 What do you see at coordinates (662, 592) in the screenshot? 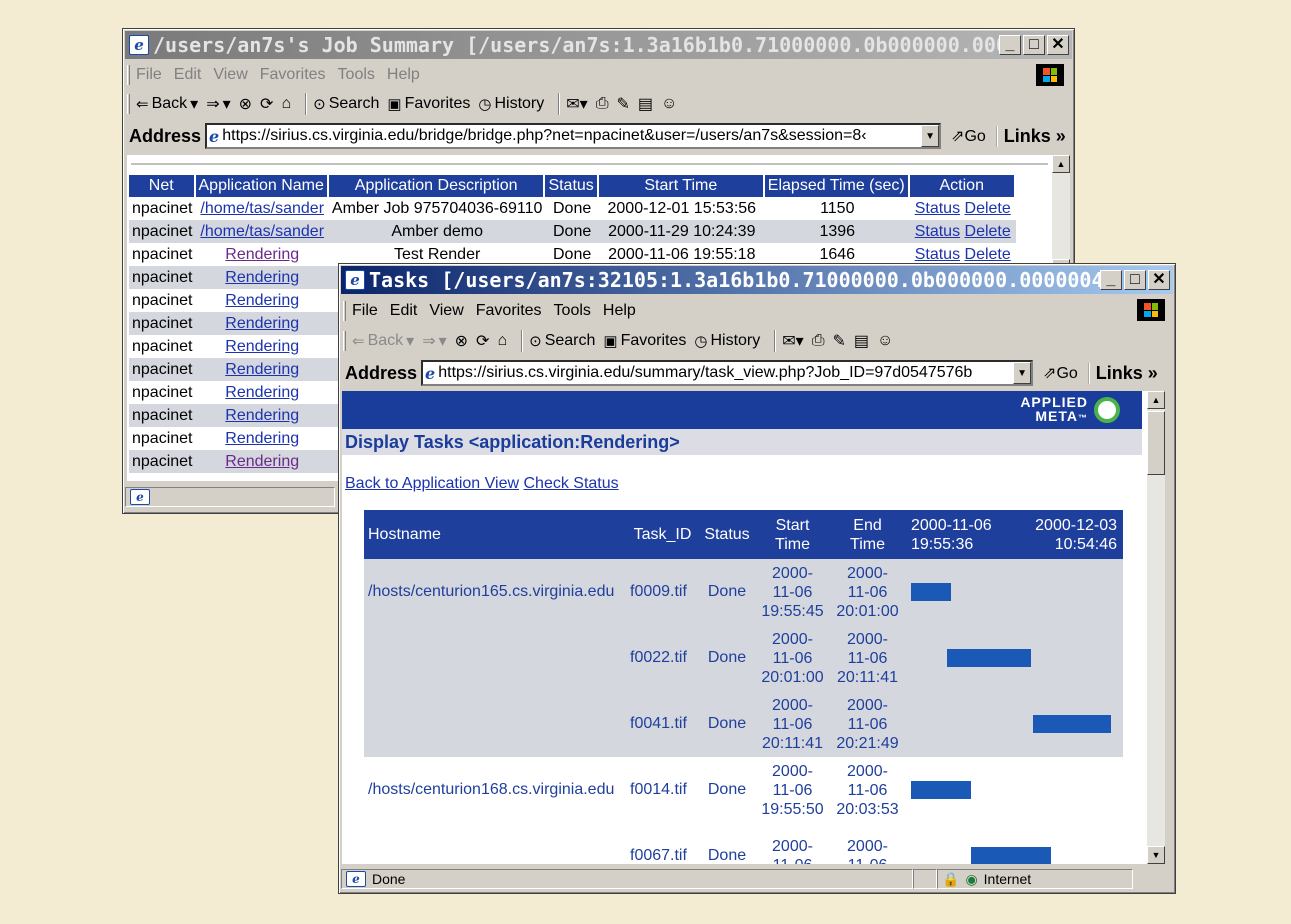
I see `task-id-cell: f0009.tif` at bounding box center [662, 592].